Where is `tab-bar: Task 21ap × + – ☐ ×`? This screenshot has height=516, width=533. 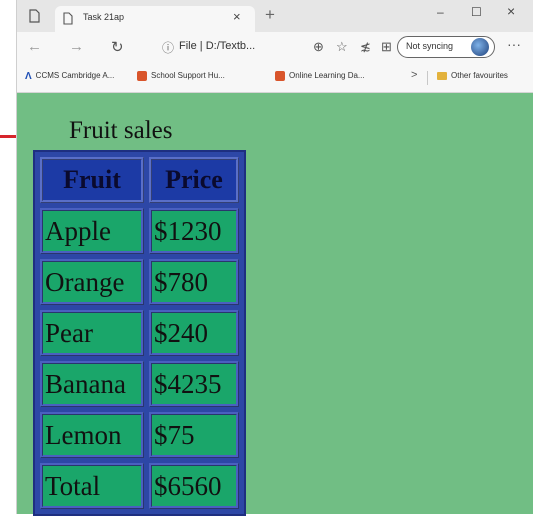
tab-bar: Task 21ap × + – ☐ × is located at coordinates (275, 16).